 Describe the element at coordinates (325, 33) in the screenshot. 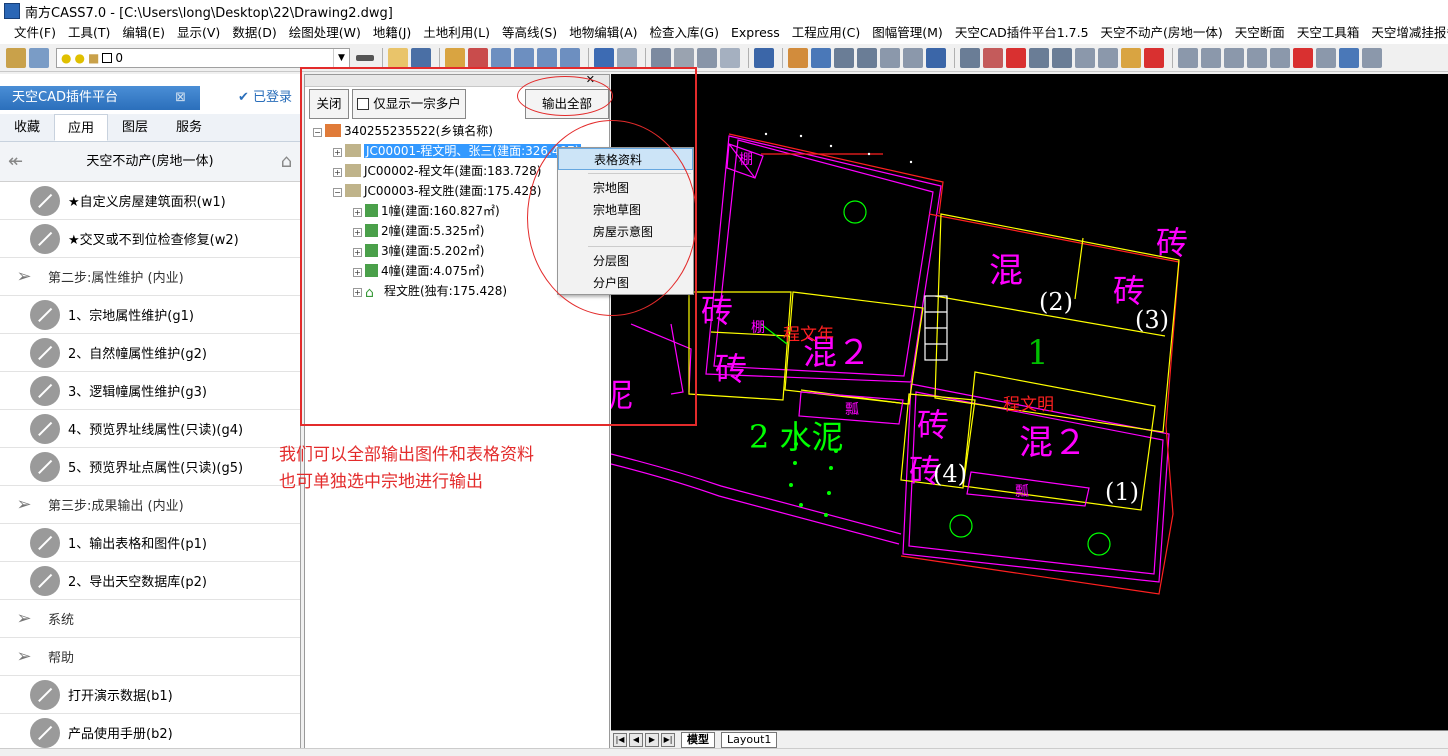

I see `menu-draw: 绘图处理(W)` at that location.